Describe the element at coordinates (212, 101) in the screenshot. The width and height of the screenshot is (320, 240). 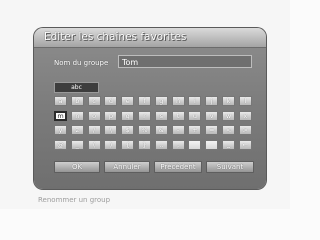
I see `key-0-9: j` at that location.